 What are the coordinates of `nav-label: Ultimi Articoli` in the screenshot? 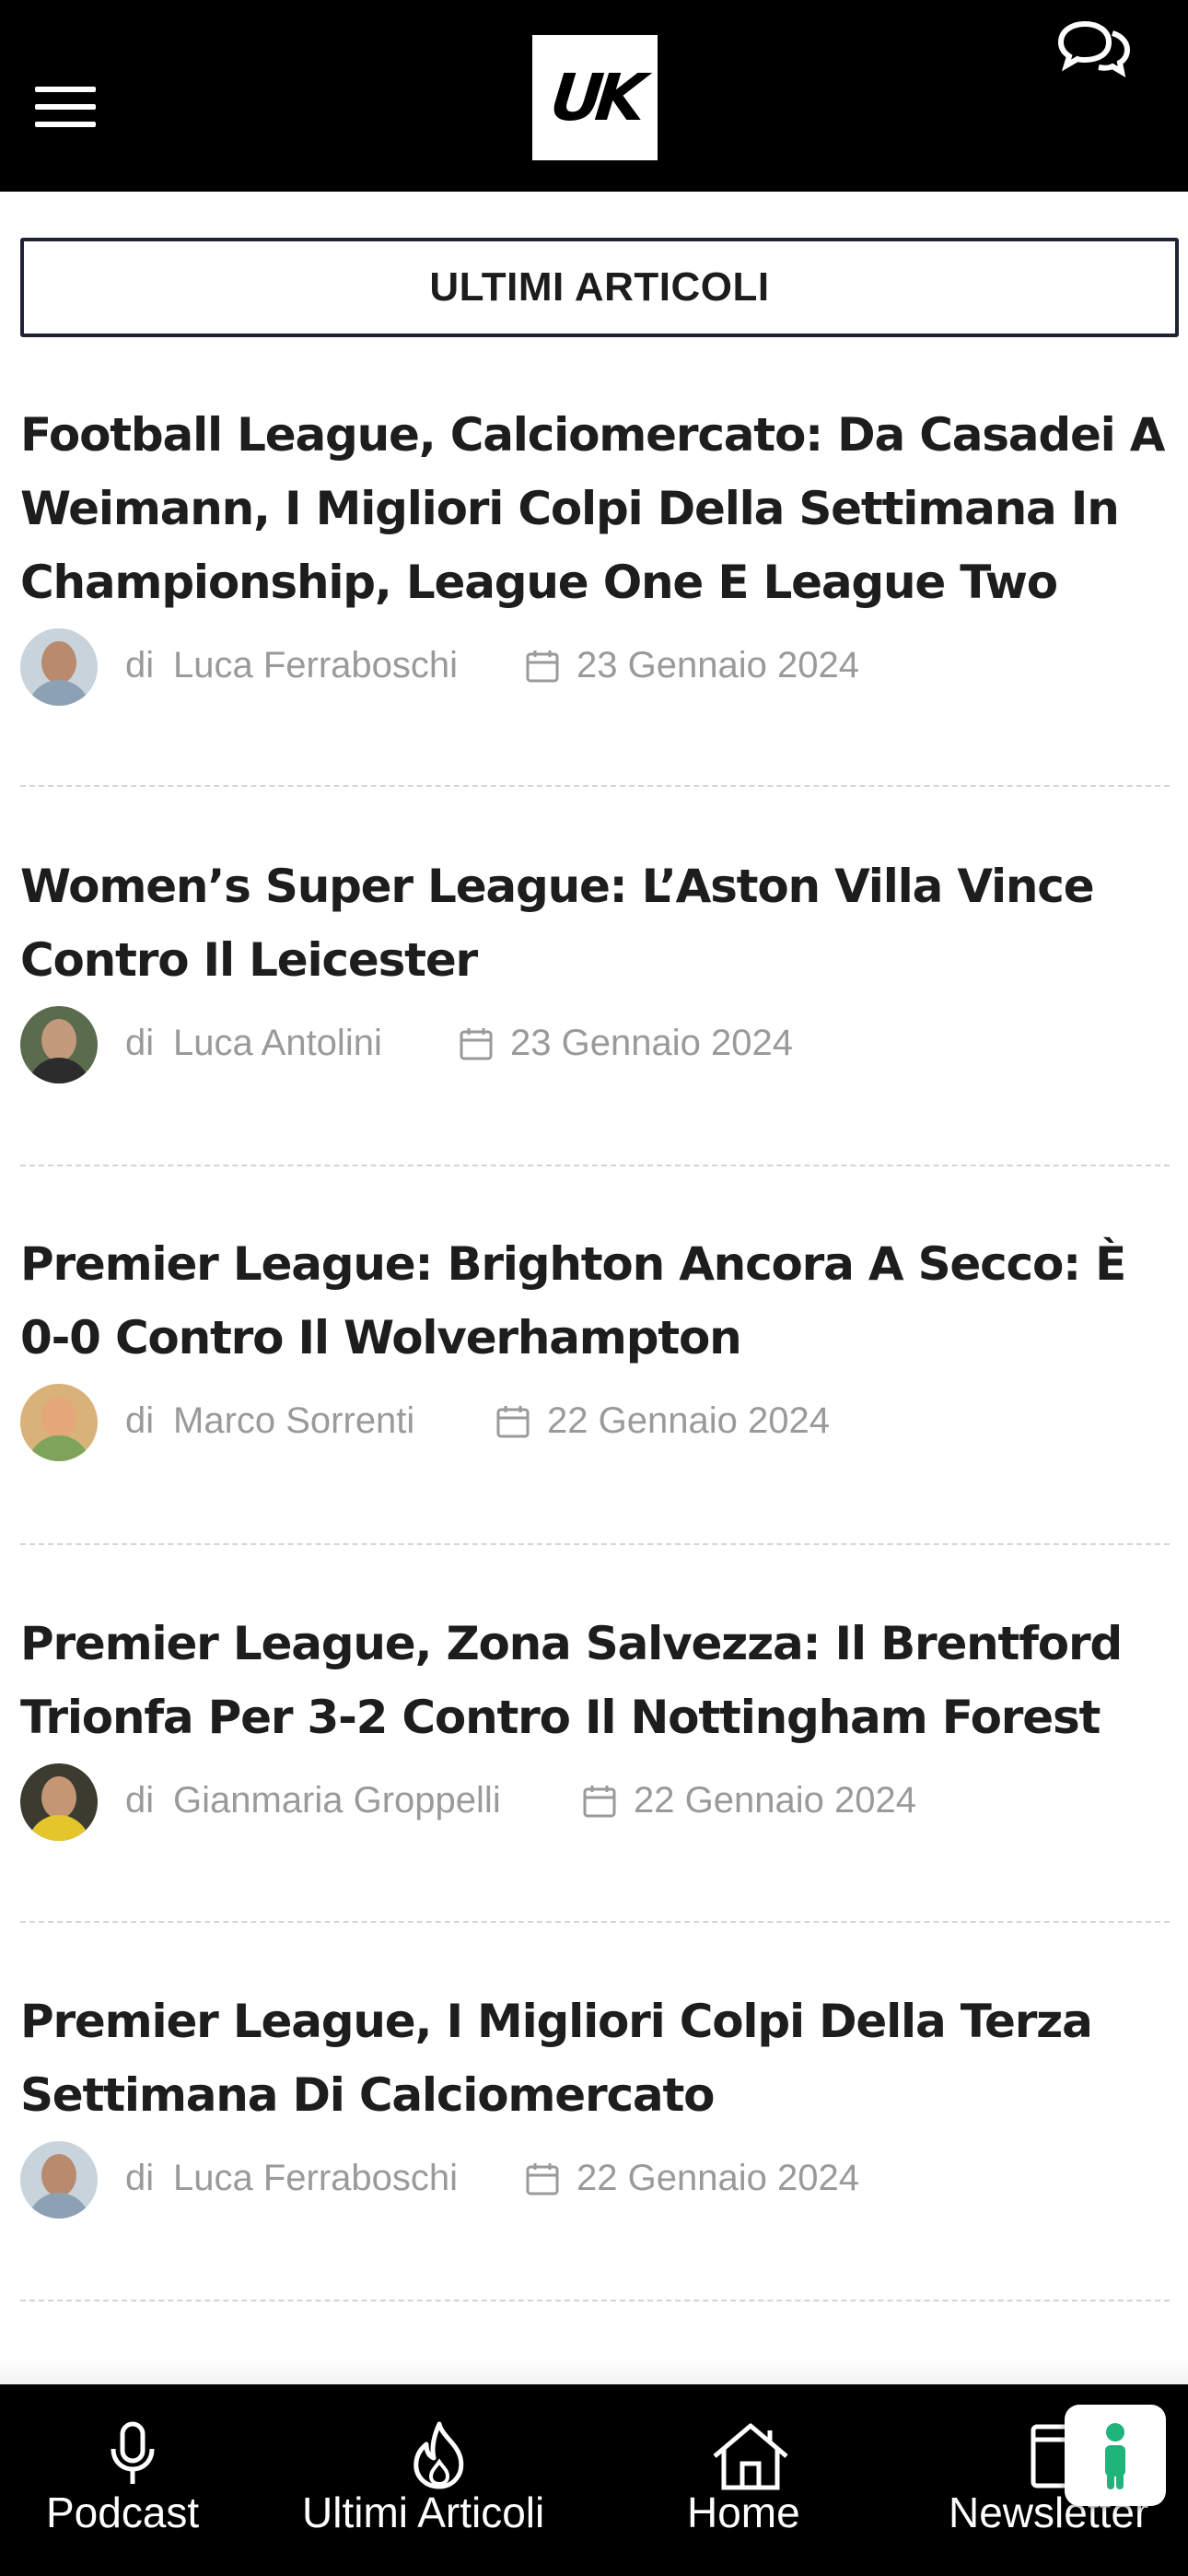 It's located at (423, 2512).